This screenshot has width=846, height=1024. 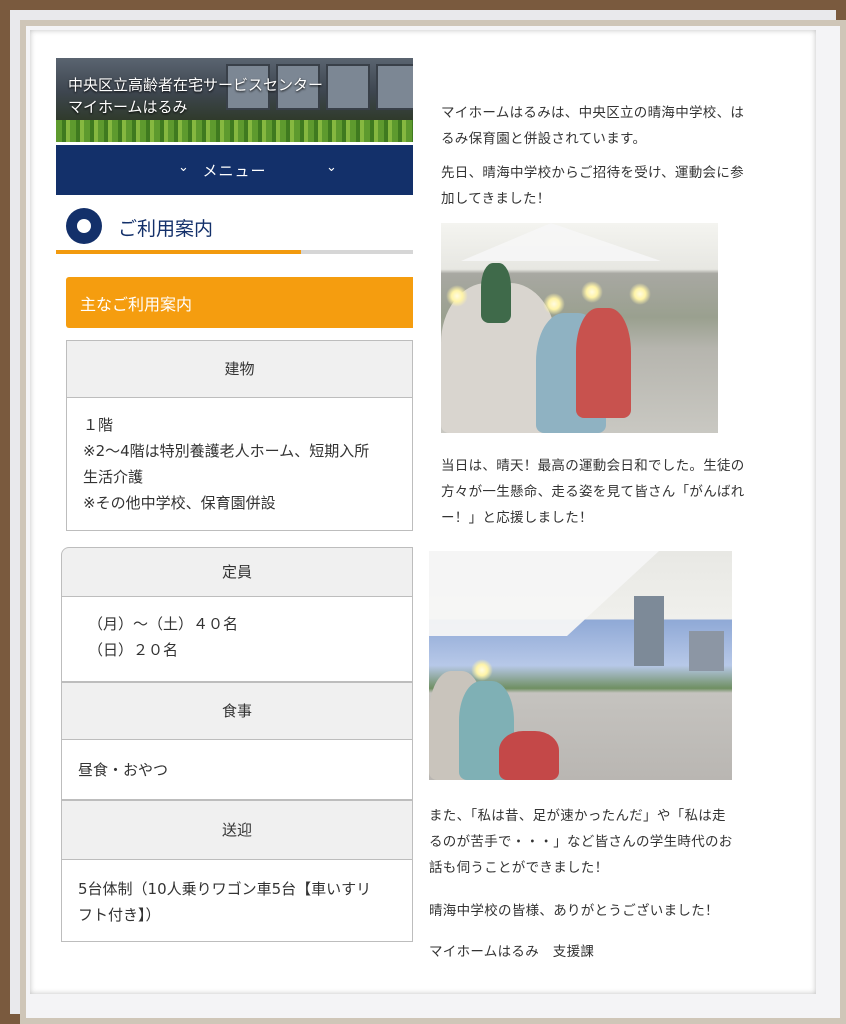 I want to click on section-underline-accent, so click(x=178, y=252).